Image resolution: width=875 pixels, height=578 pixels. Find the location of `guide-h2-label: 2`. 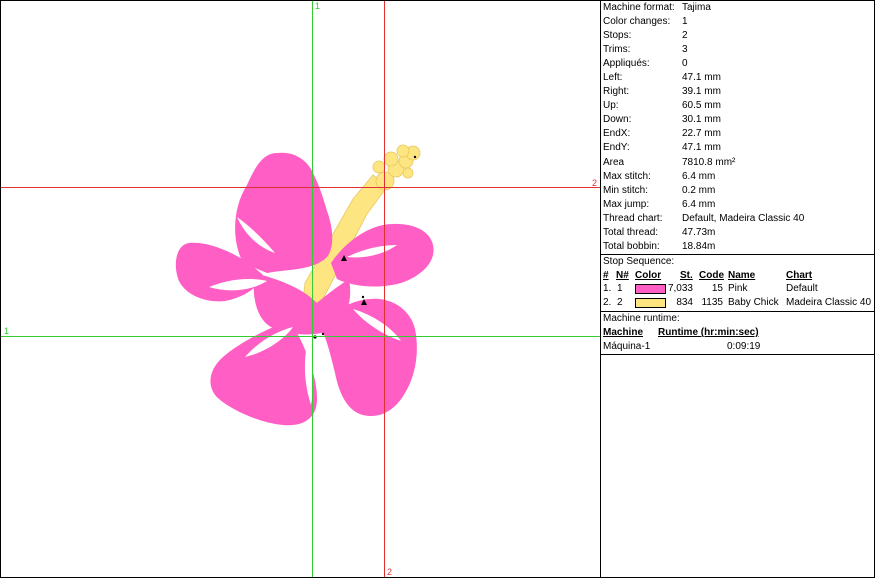

guide-h2-label: 2 is located at coordinates (595, 183).